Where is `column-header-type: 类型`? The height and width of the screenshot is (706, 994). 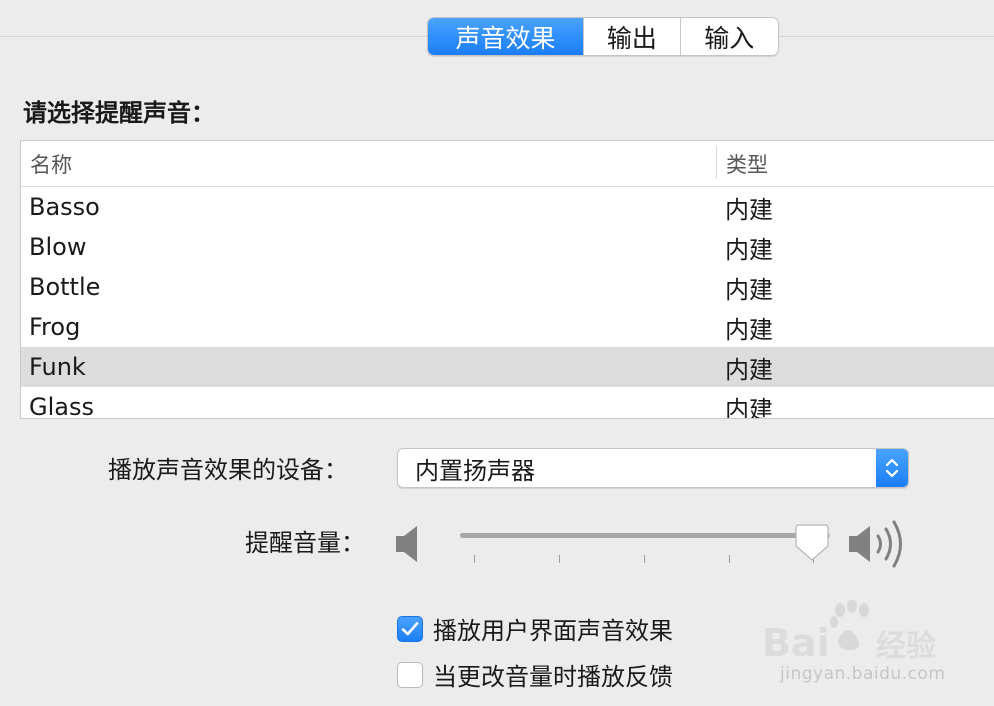 column-header-type: 类型 is located at coordinates (747, 163).